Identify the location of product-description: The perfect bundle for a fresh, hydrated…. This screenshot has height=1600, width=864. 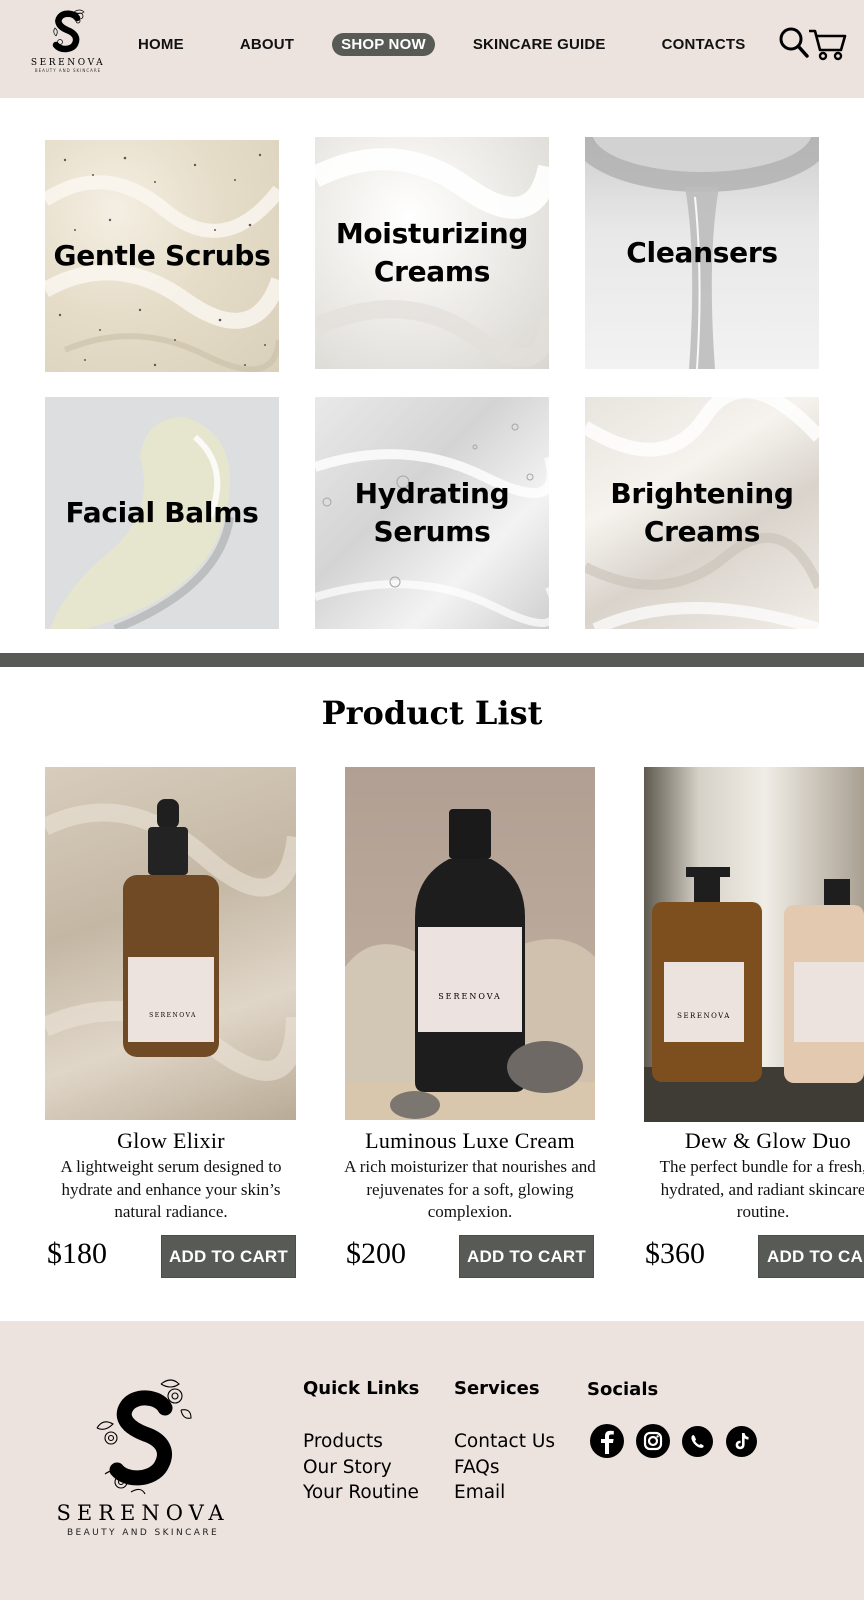
(761, 1189).